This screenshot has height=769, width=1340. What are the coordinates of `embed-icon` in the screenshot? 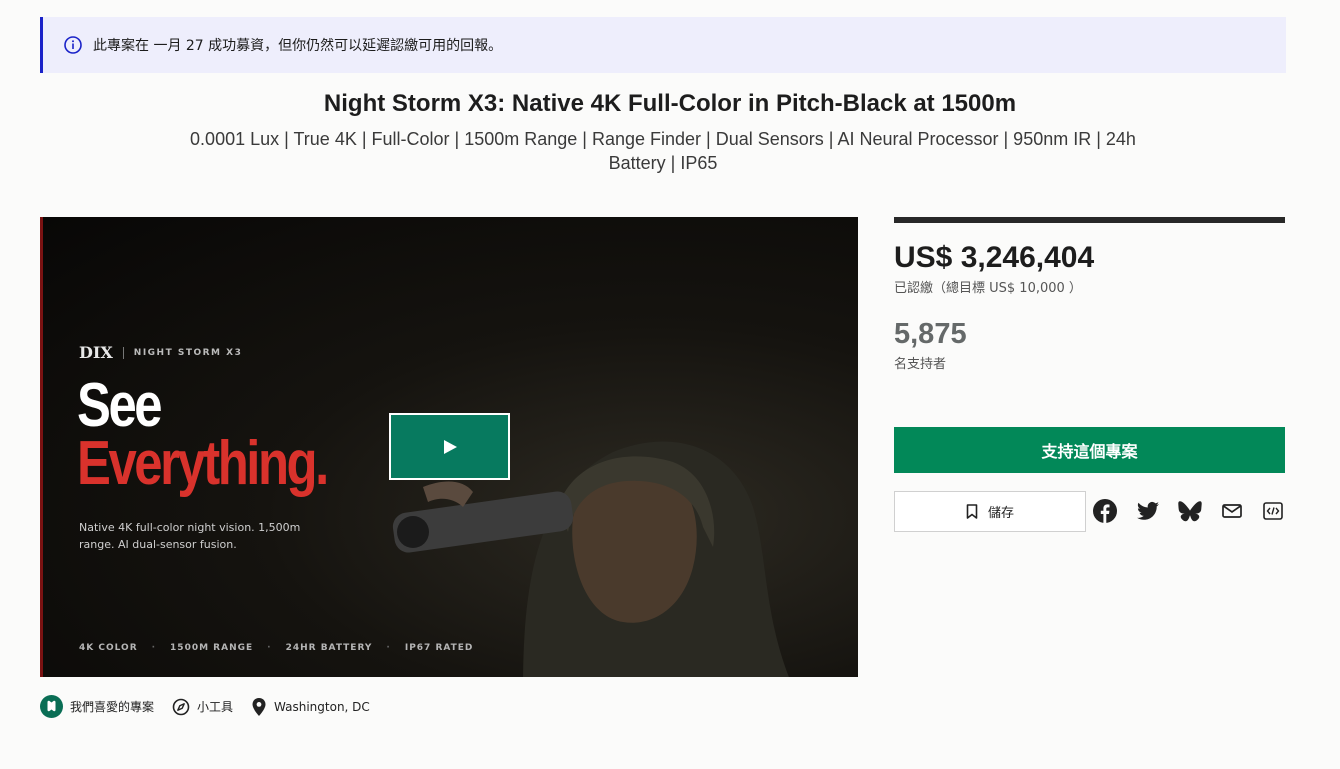 It's located at (1273, 511).